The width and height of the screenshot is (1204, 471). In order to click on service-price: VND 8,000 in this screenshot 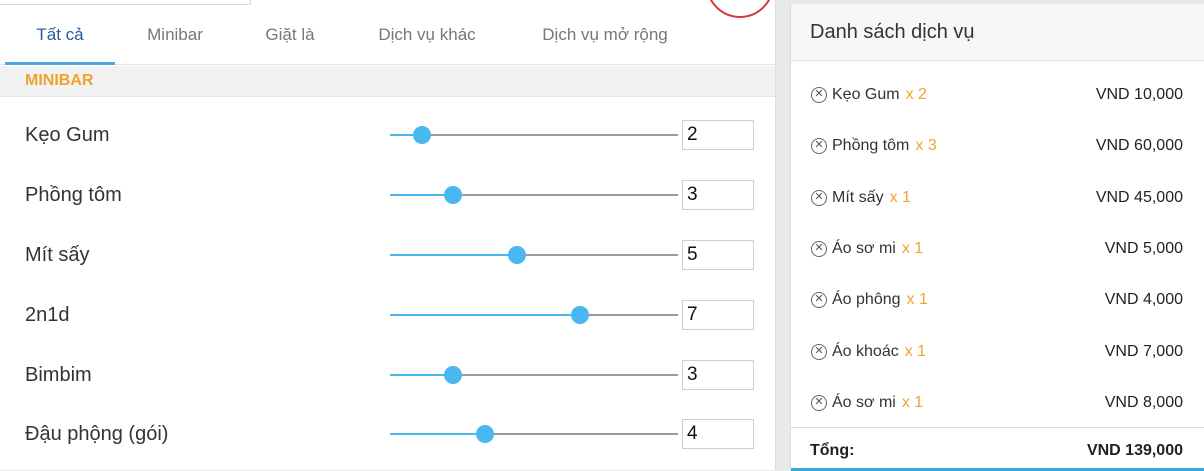, I will do `click(1143, 402)`.